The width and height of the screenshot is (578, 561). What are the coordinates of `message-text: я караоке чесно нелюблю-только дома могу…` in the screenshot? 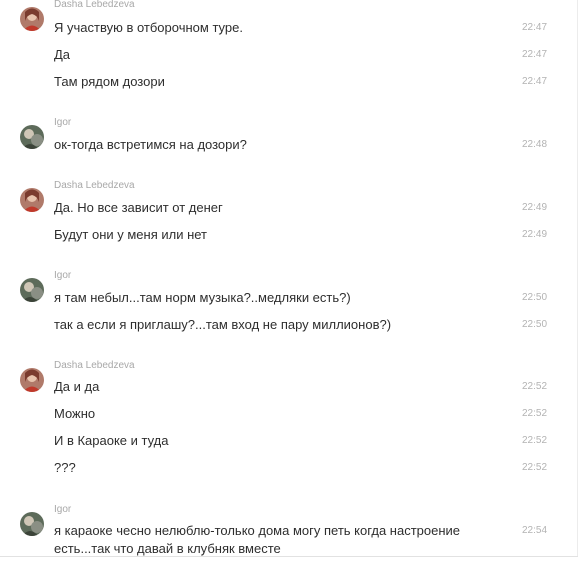 It's located at (257, 539).